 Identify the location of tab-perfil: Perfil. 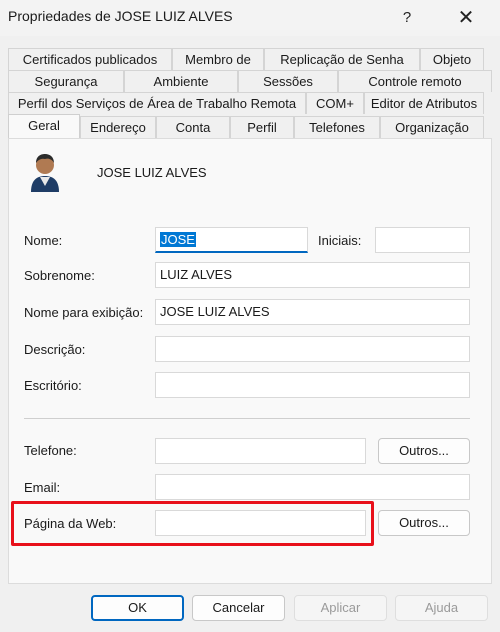
(262, 127).